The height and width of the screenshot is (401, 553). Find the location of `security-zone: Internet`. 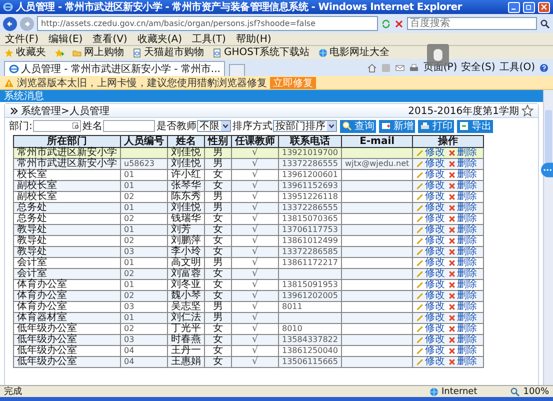

security-zone: Internet is located at coordinates (460, 391).